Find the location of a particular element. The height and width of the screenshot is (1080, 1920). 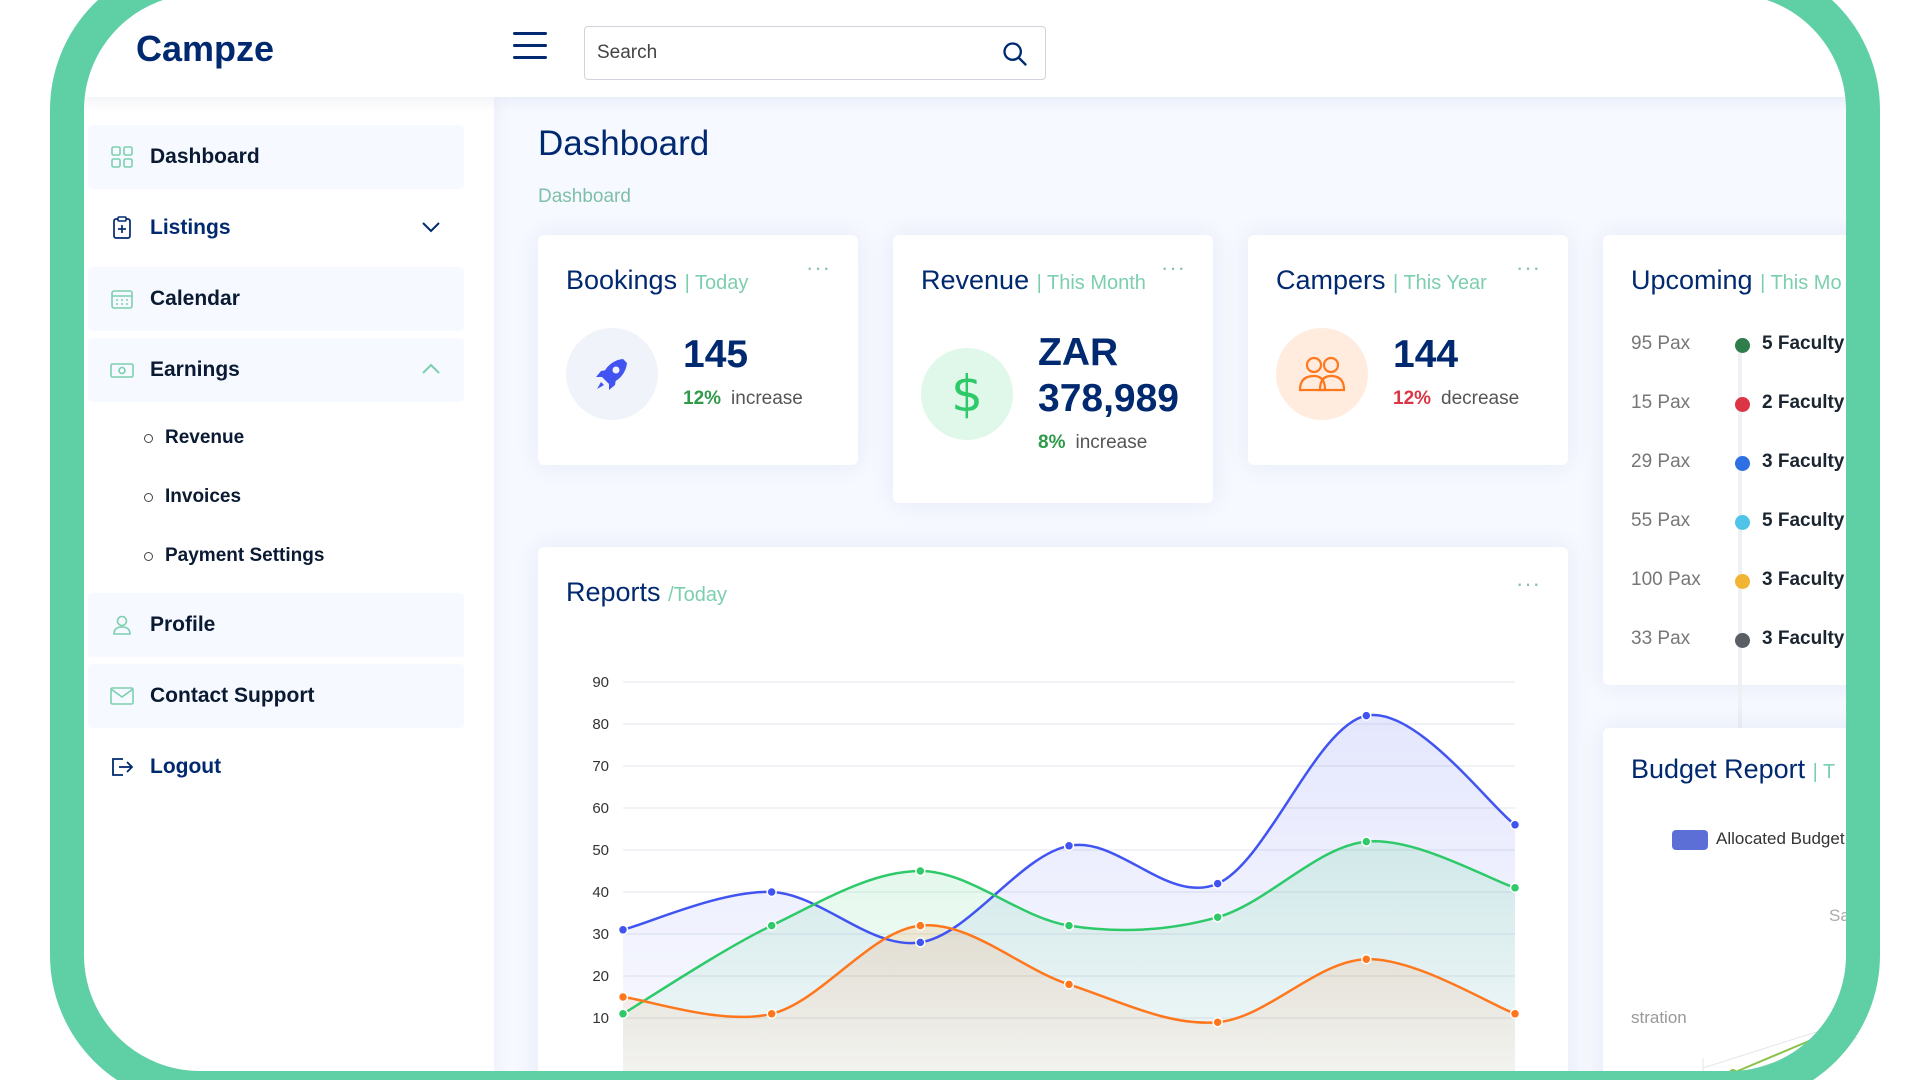

legend-swatch-allocated is located at coordinates (1690, 840).